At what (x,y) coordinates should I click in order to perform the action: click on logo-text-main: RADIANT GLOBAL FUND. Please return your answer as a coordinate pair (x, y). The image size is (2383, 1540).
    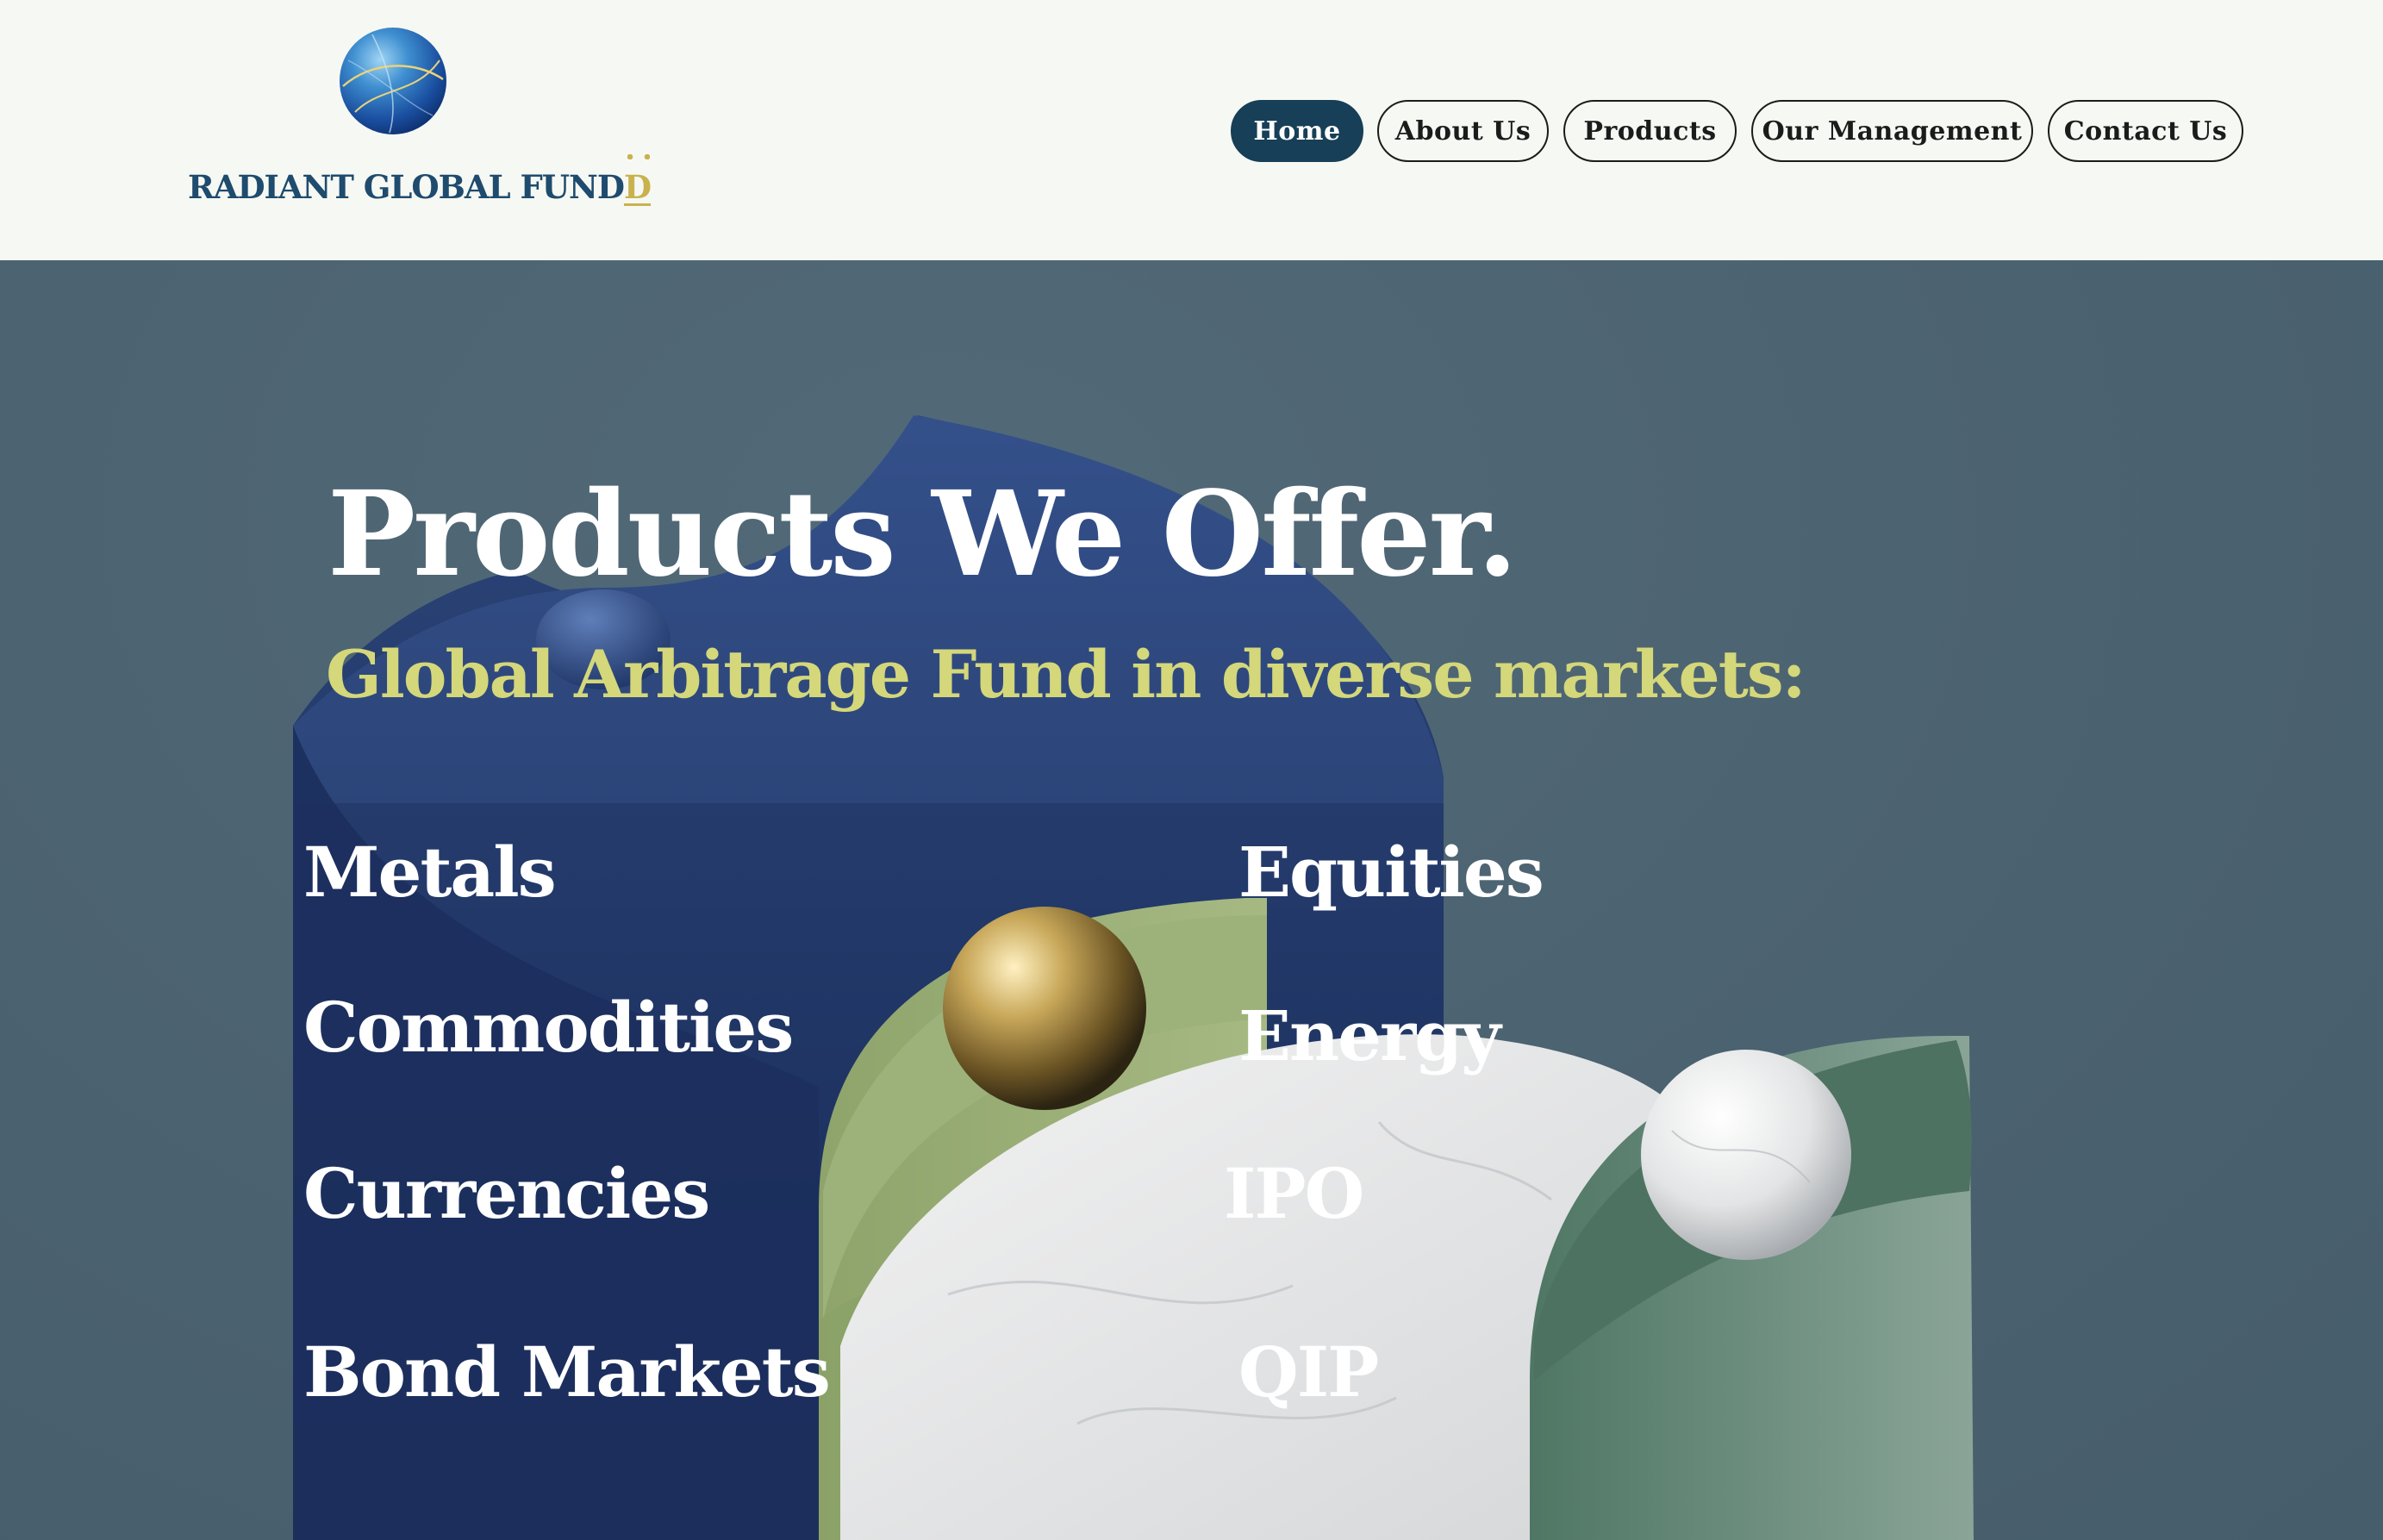
    Looking at the image, I should click on (406, 187).